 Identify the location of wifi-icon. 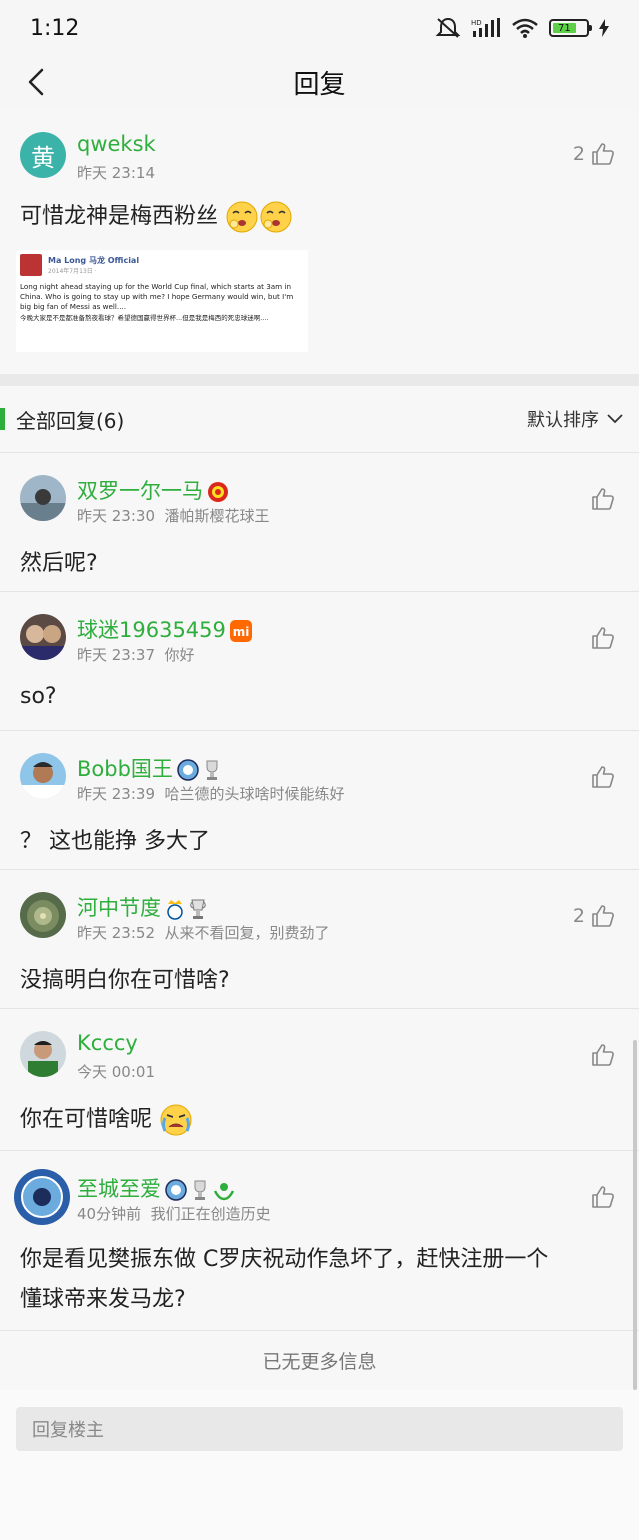
(525, 28).